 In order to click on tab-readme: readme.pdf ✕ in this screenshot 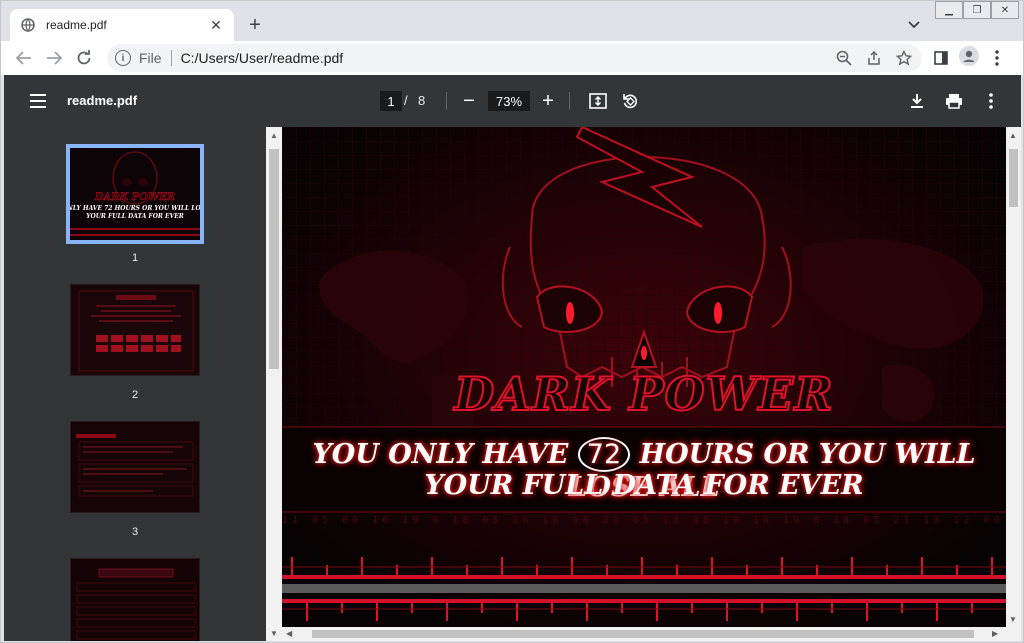, I will do `click(122, 25)`.